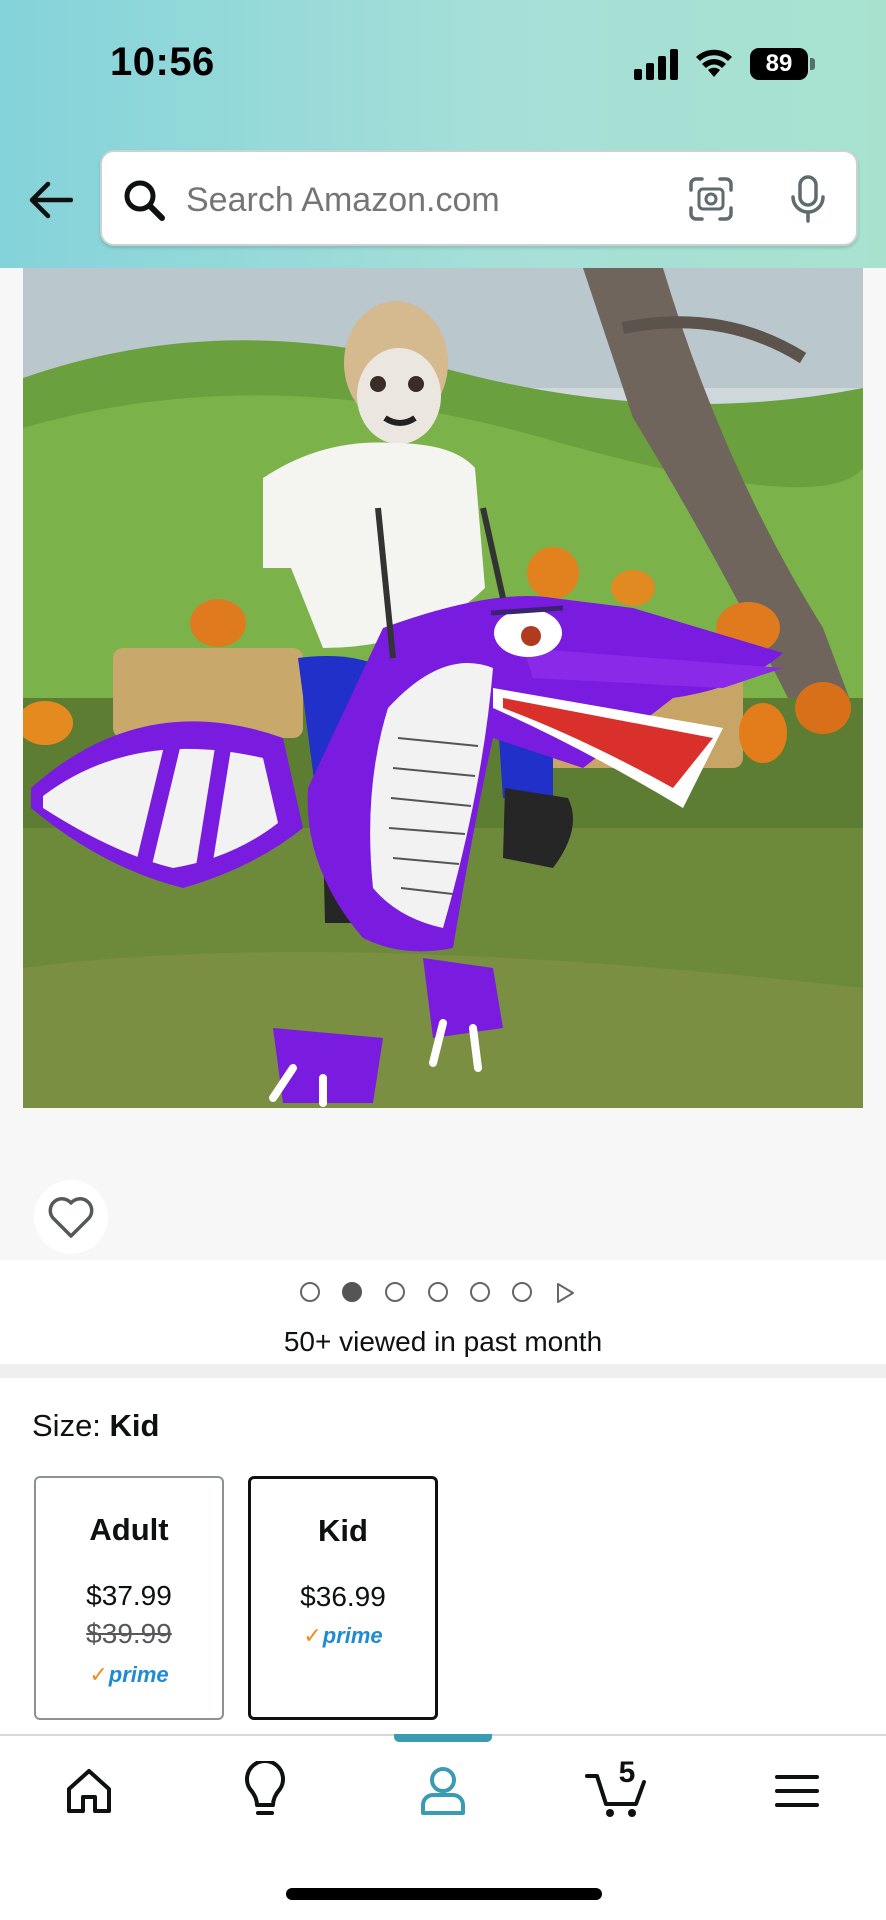 This screenshot has height=1920, width=886. Describe the element at coordinates (162, 62) in the screenshot. I see `status-time: 10:56` at that location.